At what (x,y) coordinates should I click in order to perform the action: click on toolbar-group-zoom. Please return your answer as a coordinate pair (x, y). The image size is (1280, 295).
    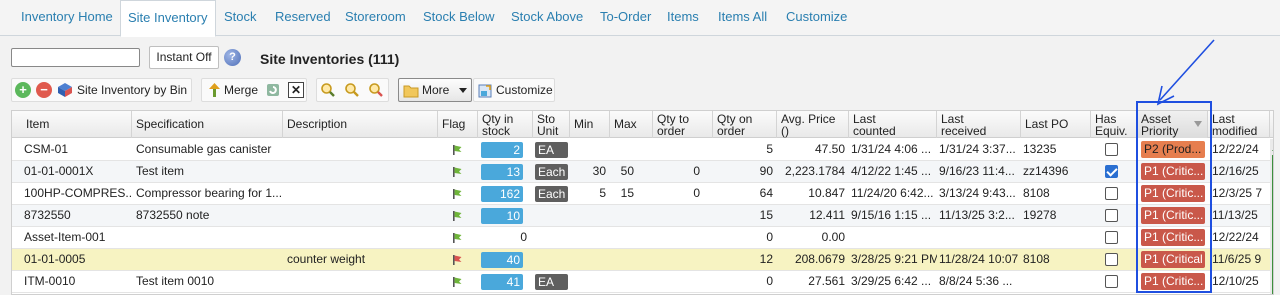
    Looking at the image, I should click on (352, 90).